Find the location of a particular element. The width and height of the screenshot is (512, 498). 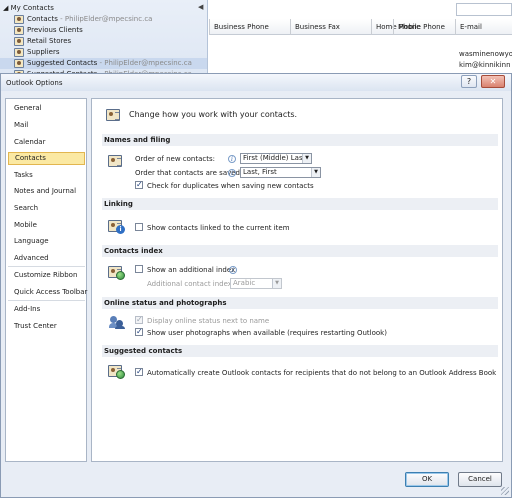

additional-contact-index-dropdown: Arabic ▼ is located at coordinates (256, 283).